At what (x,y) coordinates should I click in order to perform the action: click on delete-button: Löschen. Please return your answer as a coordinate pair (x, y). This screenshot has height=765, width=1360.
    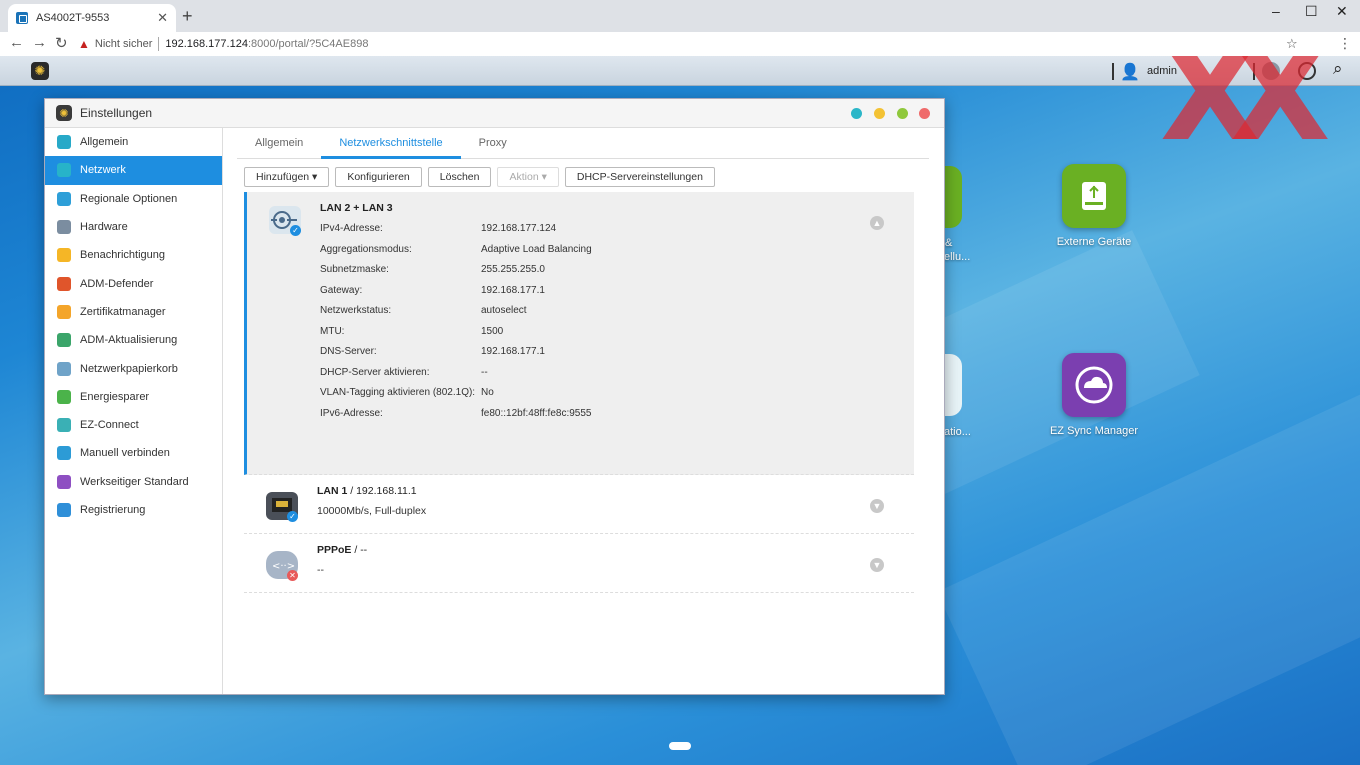
    Looking at the image, I should click on (459, 177).